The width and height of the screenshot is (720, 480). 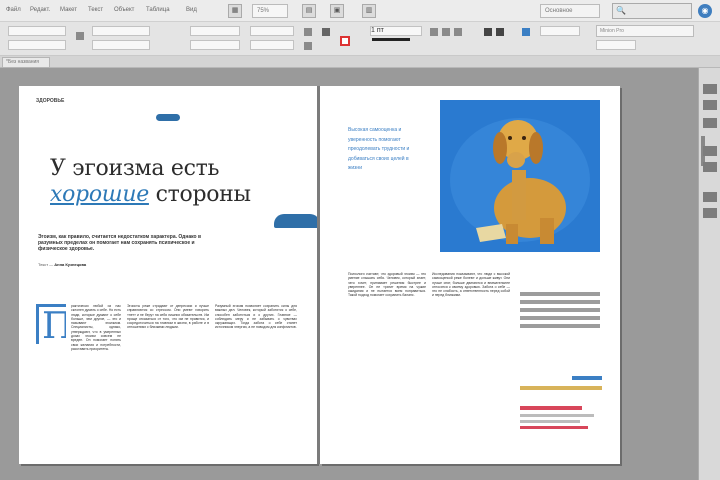 I want to click on y-field, so click(x=37, y=45).